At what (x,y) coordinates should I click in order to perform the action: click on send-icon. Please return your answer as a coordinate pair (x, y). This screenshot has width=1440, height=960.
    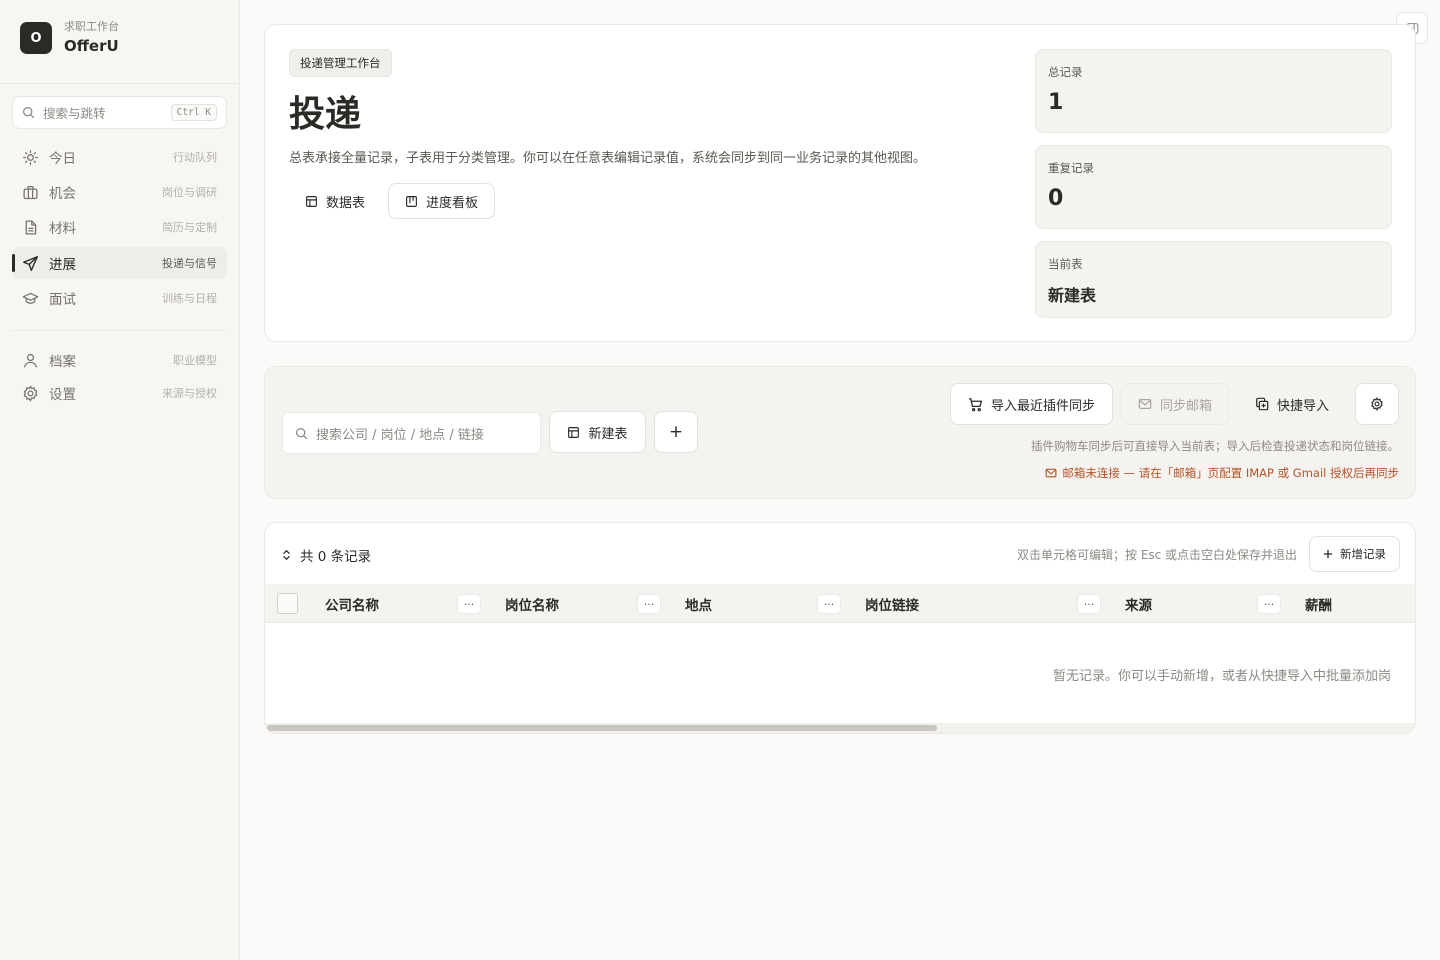
    Looking at the image, I should click on (30, 263).